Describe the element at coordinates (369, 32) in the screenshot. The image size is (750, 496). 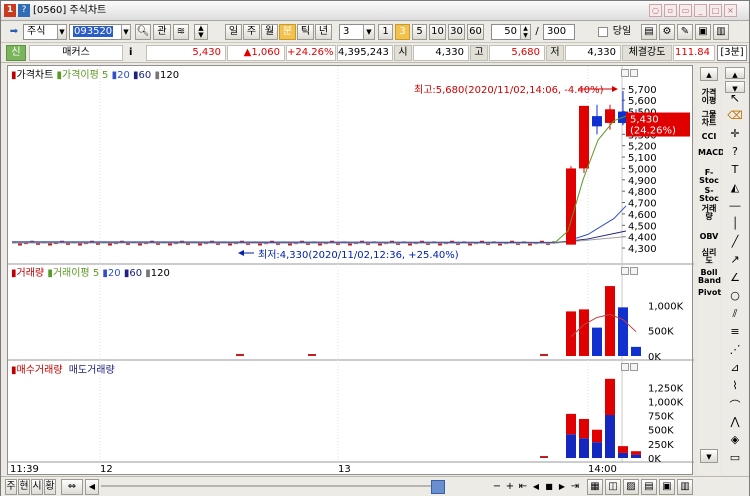
I see `period-dropdown-icon: ▼` at that location.